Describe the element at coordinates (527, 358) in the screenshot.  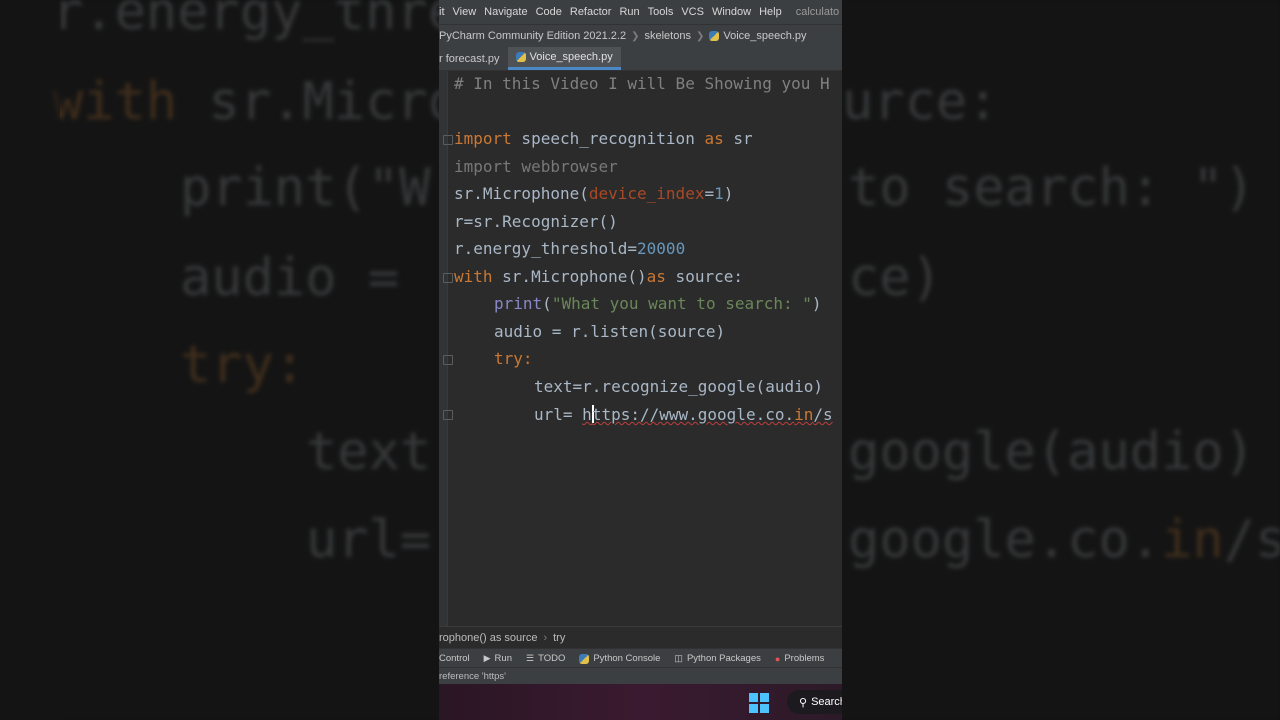
I see `try-colon: :` at that location.